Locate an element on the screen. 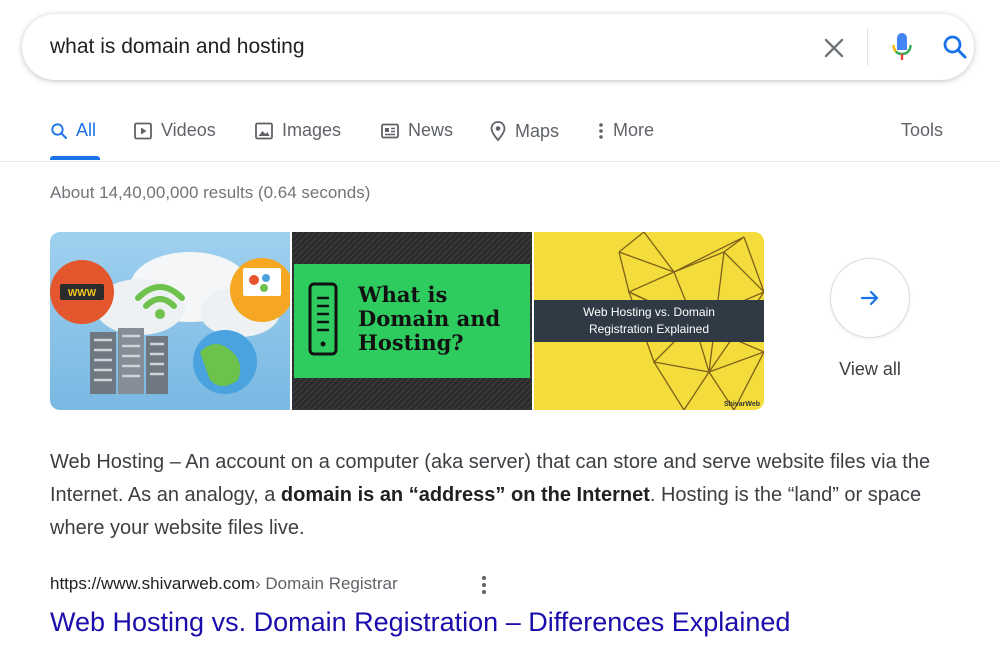  tab-label: Videos is located at coordinates (188, 130).